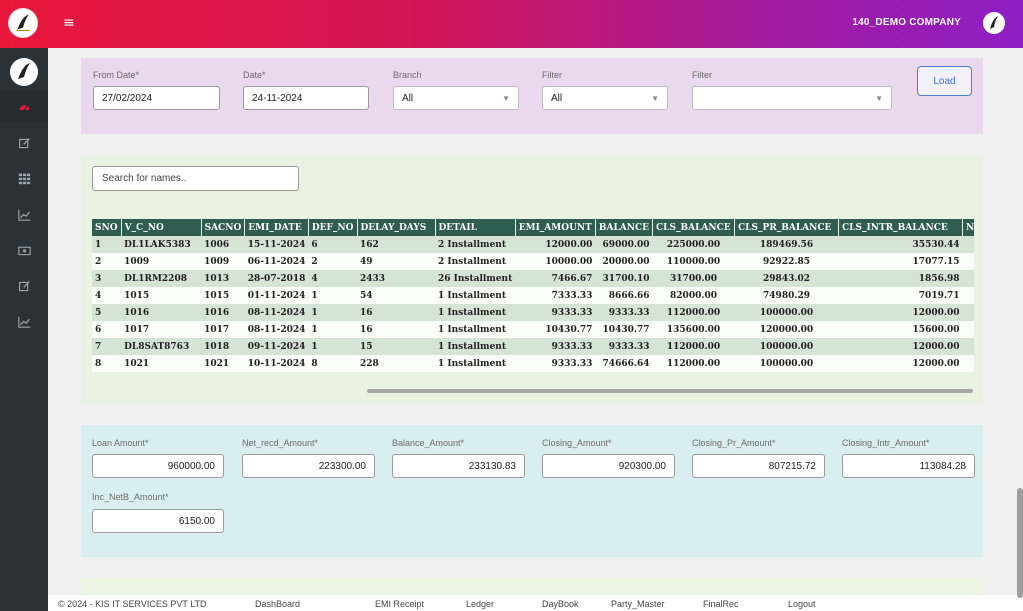  What do you see at coordinates (901, 227) in the screenshot?
I see `table-header-cell: CLS_INTR_BALANCE` at bounding box center [901, 227].